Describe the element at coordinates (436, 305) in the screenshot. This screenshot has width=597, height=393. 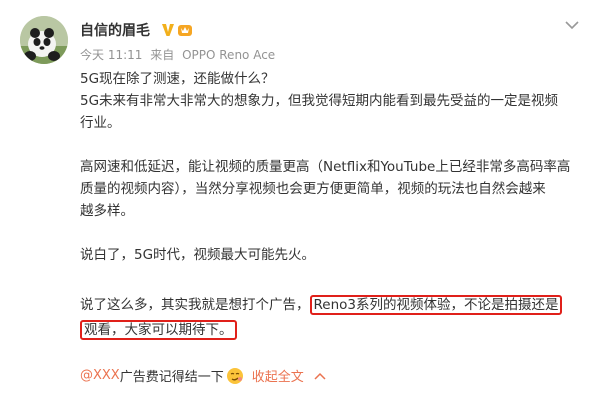
I see `highlight-box-1: Reno3系列的视频体验，不论是拍摄还是` at that location.